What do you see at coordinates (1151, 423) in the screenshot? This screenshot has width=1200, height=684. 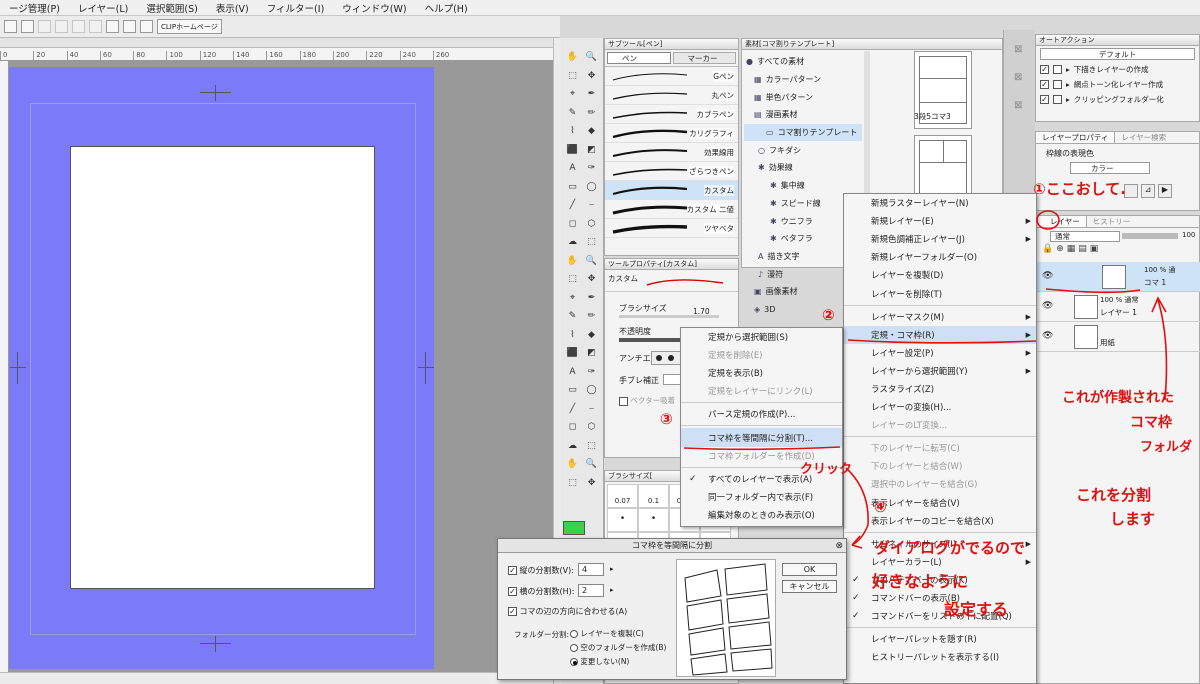 I see `annotation-note-2: コマ枠` at bounding box center [1151, 423].